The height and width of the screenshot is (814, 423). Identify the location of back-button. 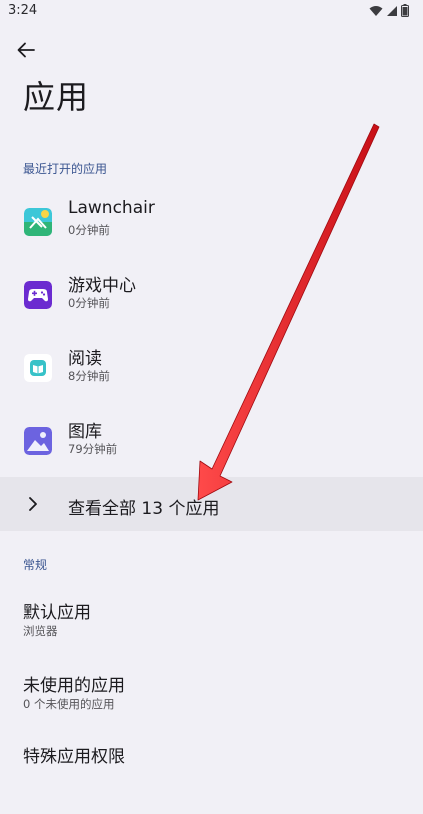
(26, 50).